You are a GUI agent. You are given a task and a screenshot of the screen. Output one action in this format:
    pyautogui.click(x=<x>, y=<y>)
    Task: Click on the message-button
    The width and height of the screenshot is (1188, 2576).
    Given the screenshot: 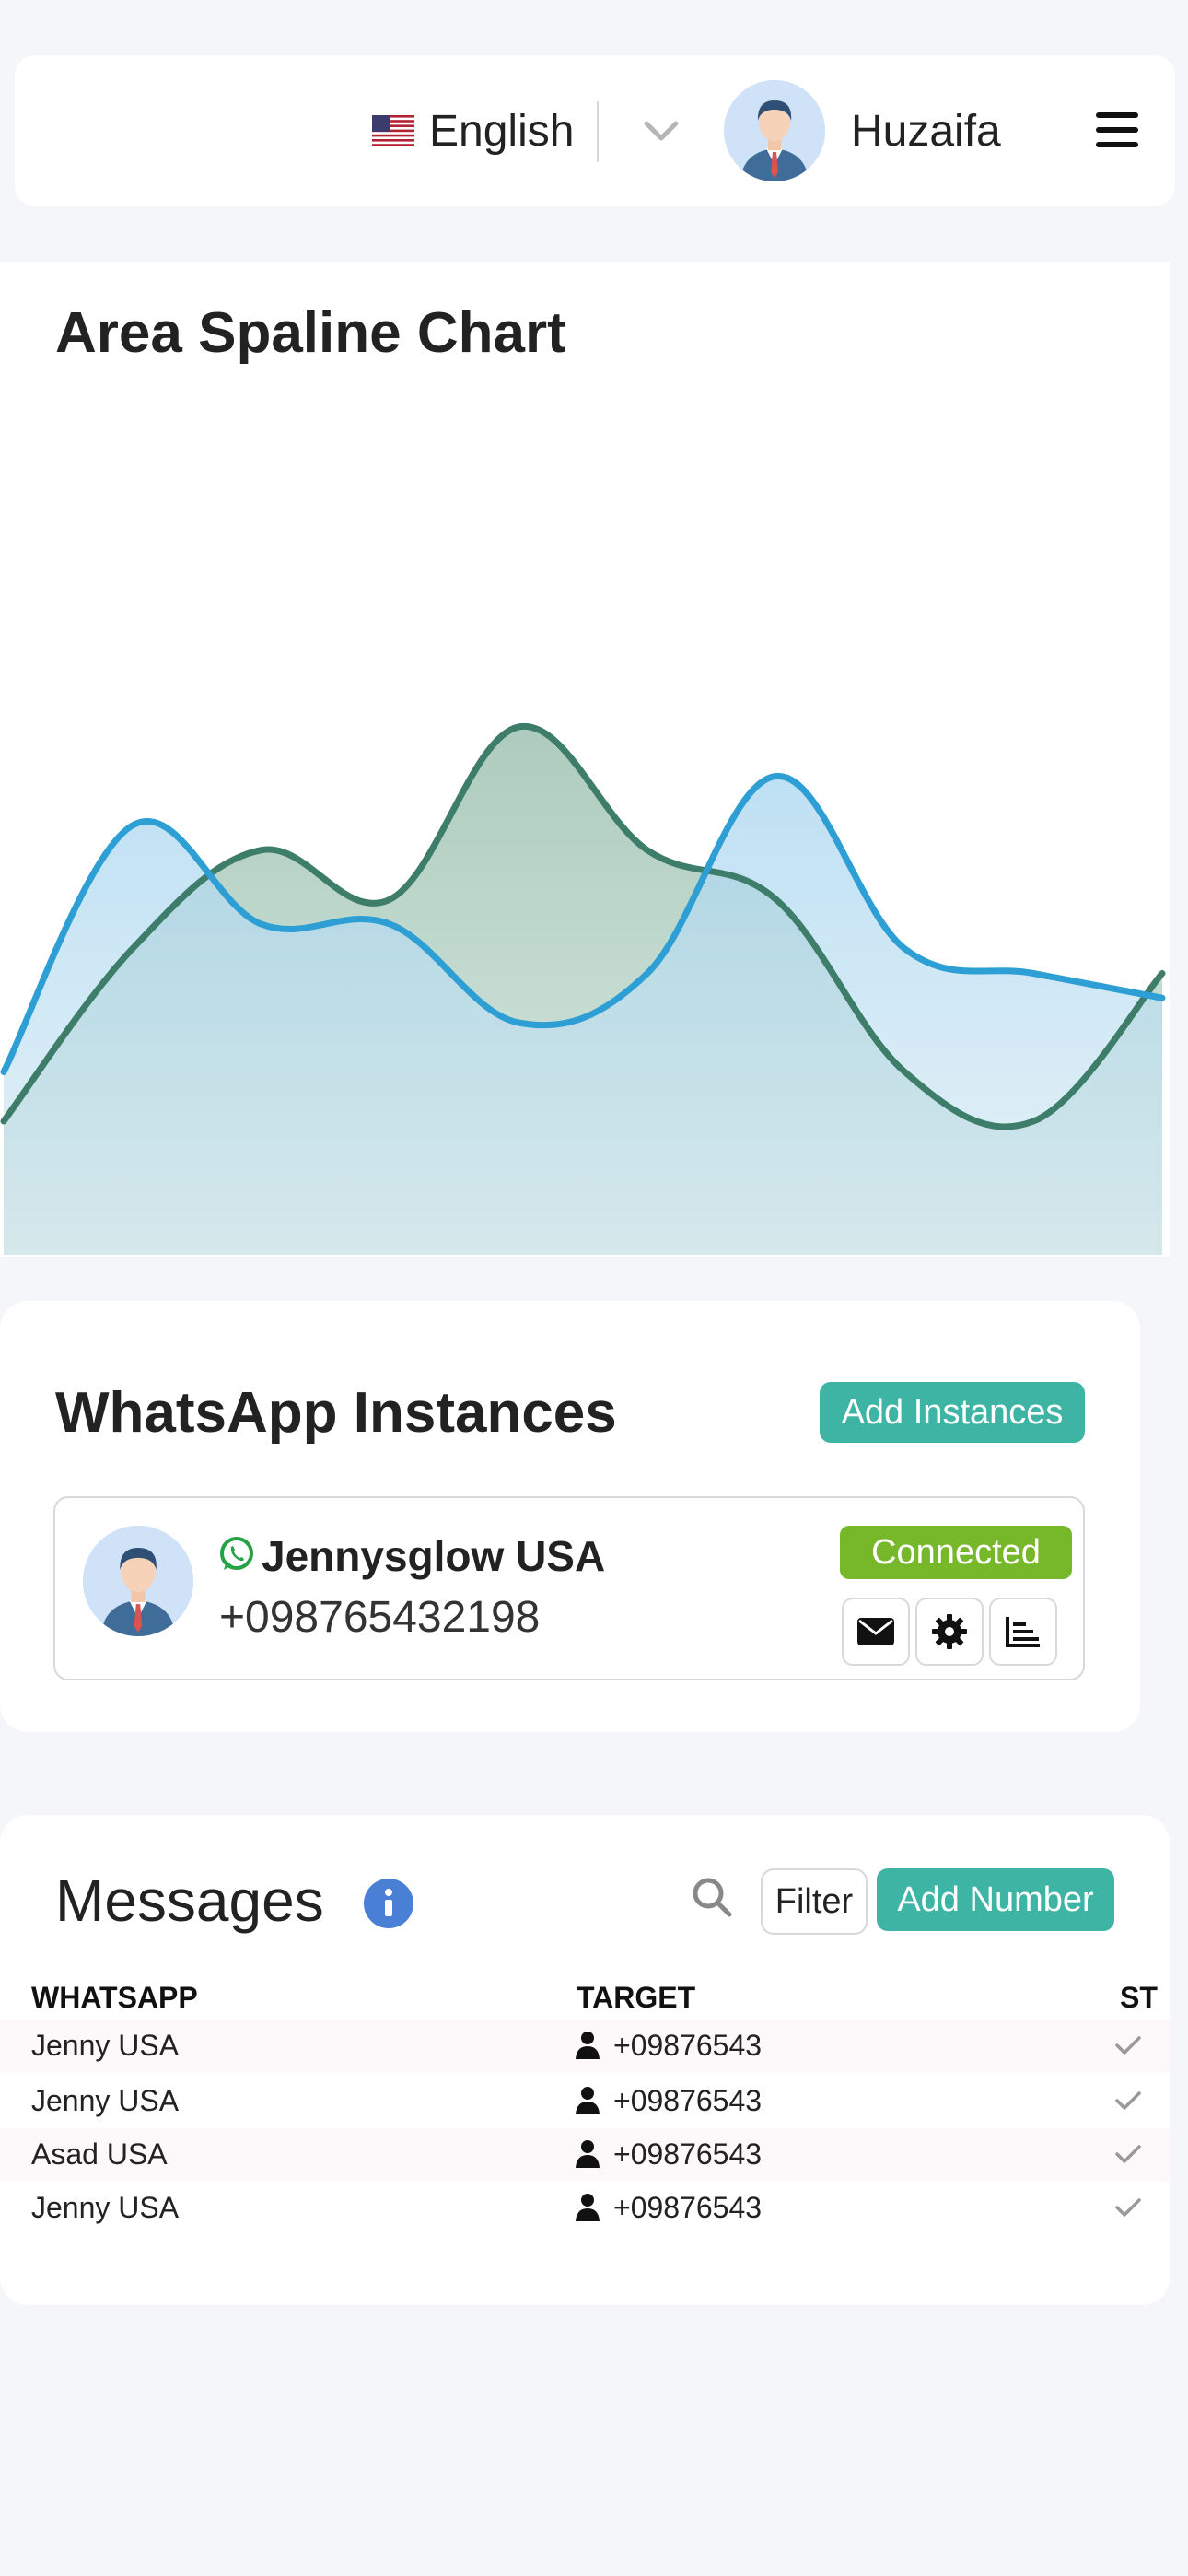 What is the action you would take?
    pyautogui.click(x=876, y=1632)
    